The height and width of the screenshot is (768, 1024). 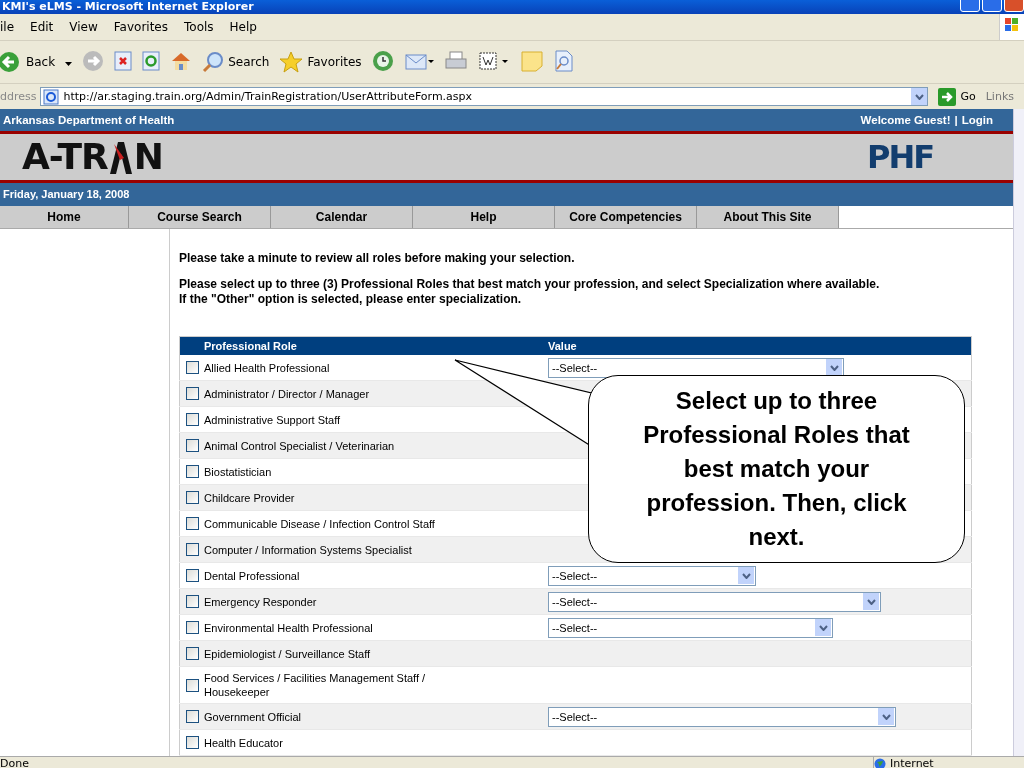 I want to click on star-icon, so click(x=291, y=62).